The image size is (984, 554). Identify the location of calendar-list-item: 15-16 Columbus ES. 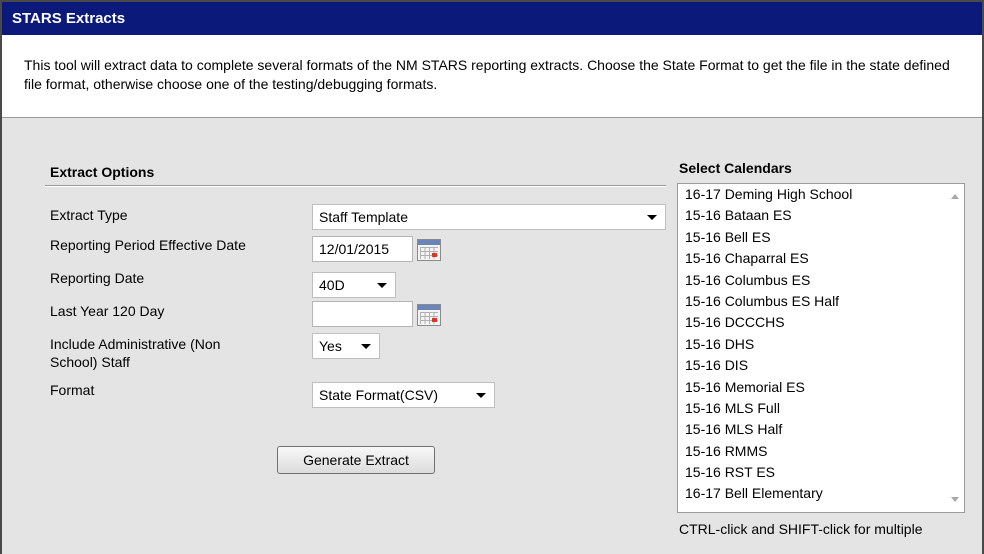
(821, 280).